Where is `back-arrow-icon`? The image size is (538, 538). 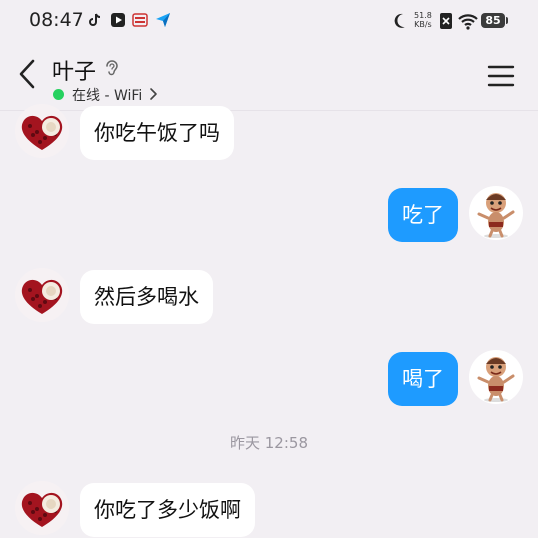
back-arrow-icon is located at coordinates (28, 74).